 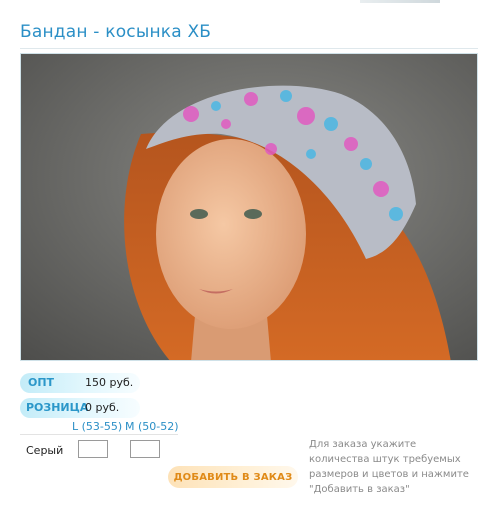 I want to click on qty-input-l, so click(x=93, y=449).